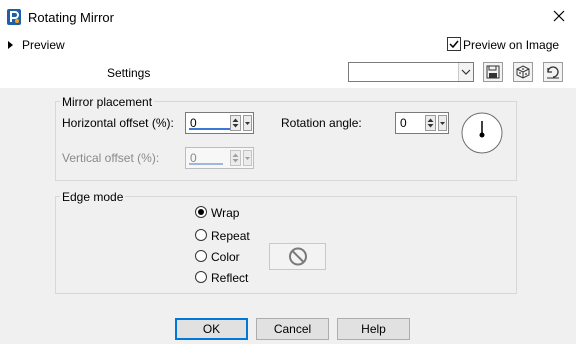 This screenshot has height=344, width=576. What do you see at coordinates (403, 123) in the screenshot?
I see `rotation-angle-value: 0` at bounding box center [403, 123].